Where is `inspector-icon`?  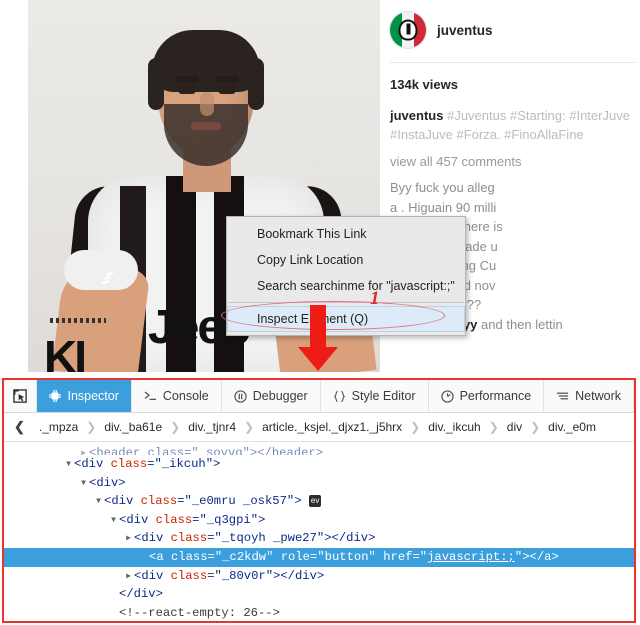
inspector-icon is located at coordinates (55, 396).